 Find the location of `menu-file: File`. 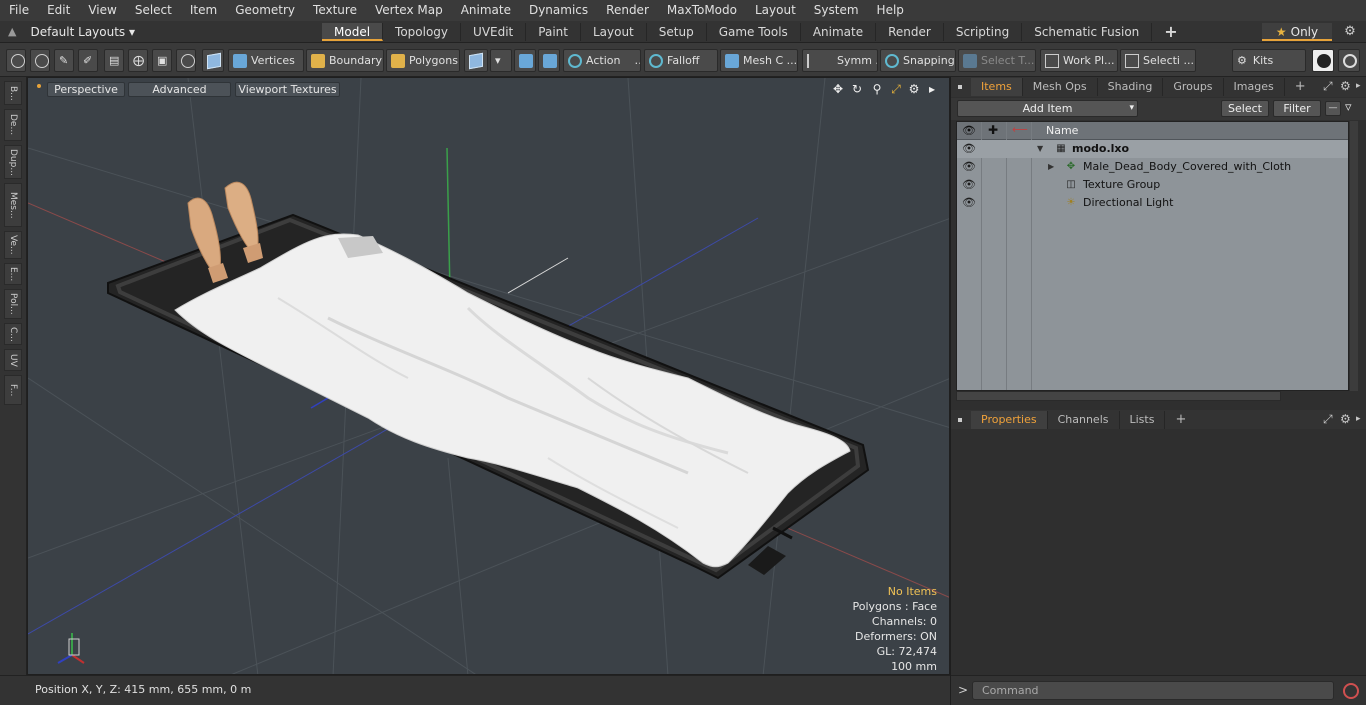

menu-file: File is located at coordinates (19, 10).